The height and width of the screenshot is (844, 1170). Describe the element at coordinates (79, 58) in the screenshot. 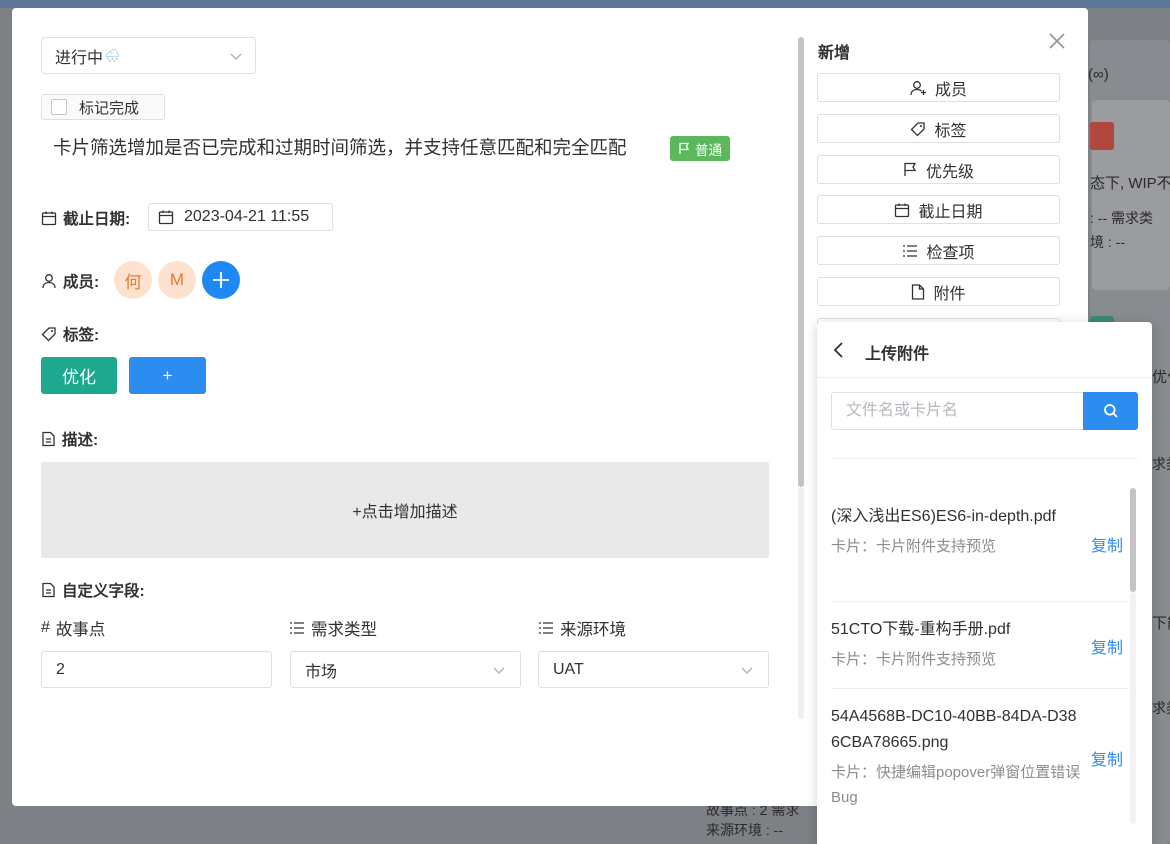

I see `status-value: 进行中` at that location.